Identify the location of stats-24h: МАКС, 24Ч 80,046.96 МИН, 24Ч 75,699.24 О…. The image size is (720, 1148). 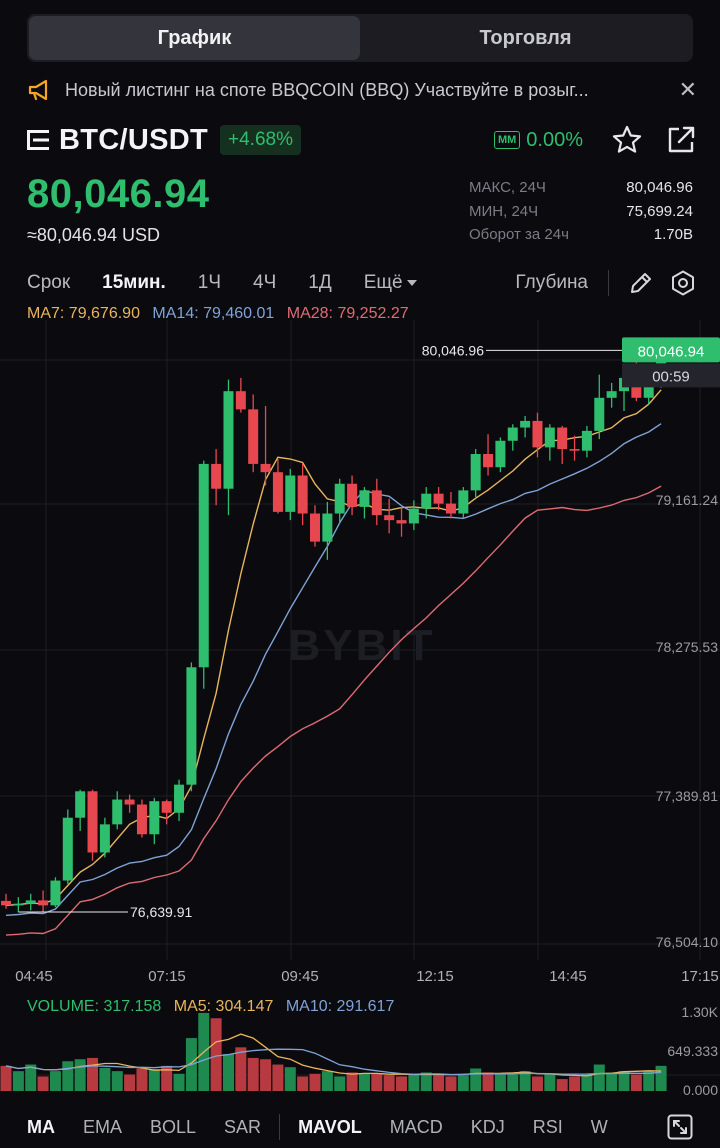
(581, 211).